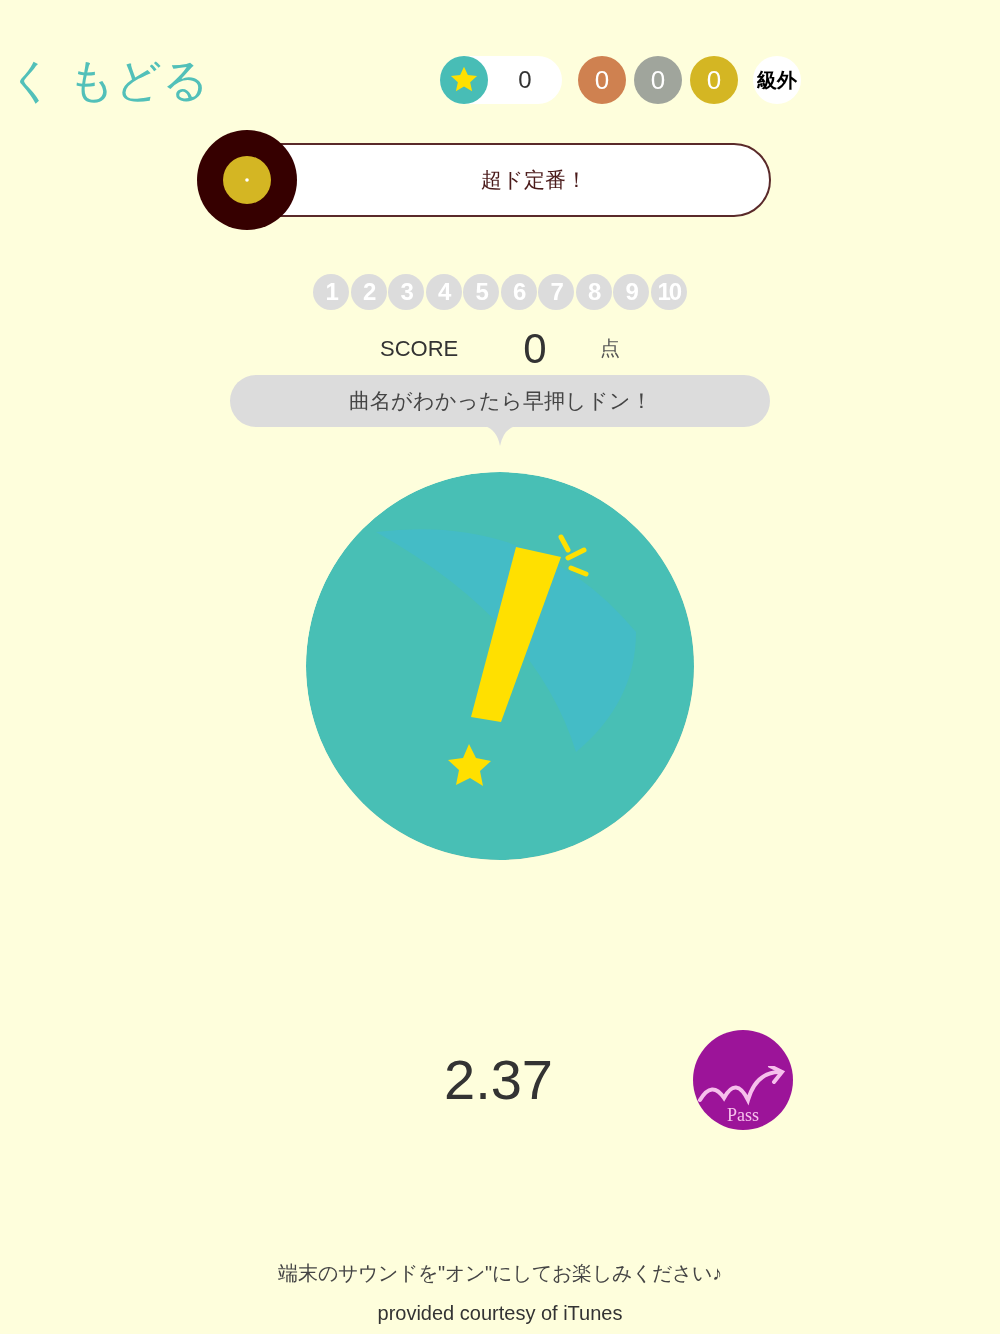  Describe the element at coordinates (499, 1080) in the screenshot. I see `timer: 2.37` at that location.